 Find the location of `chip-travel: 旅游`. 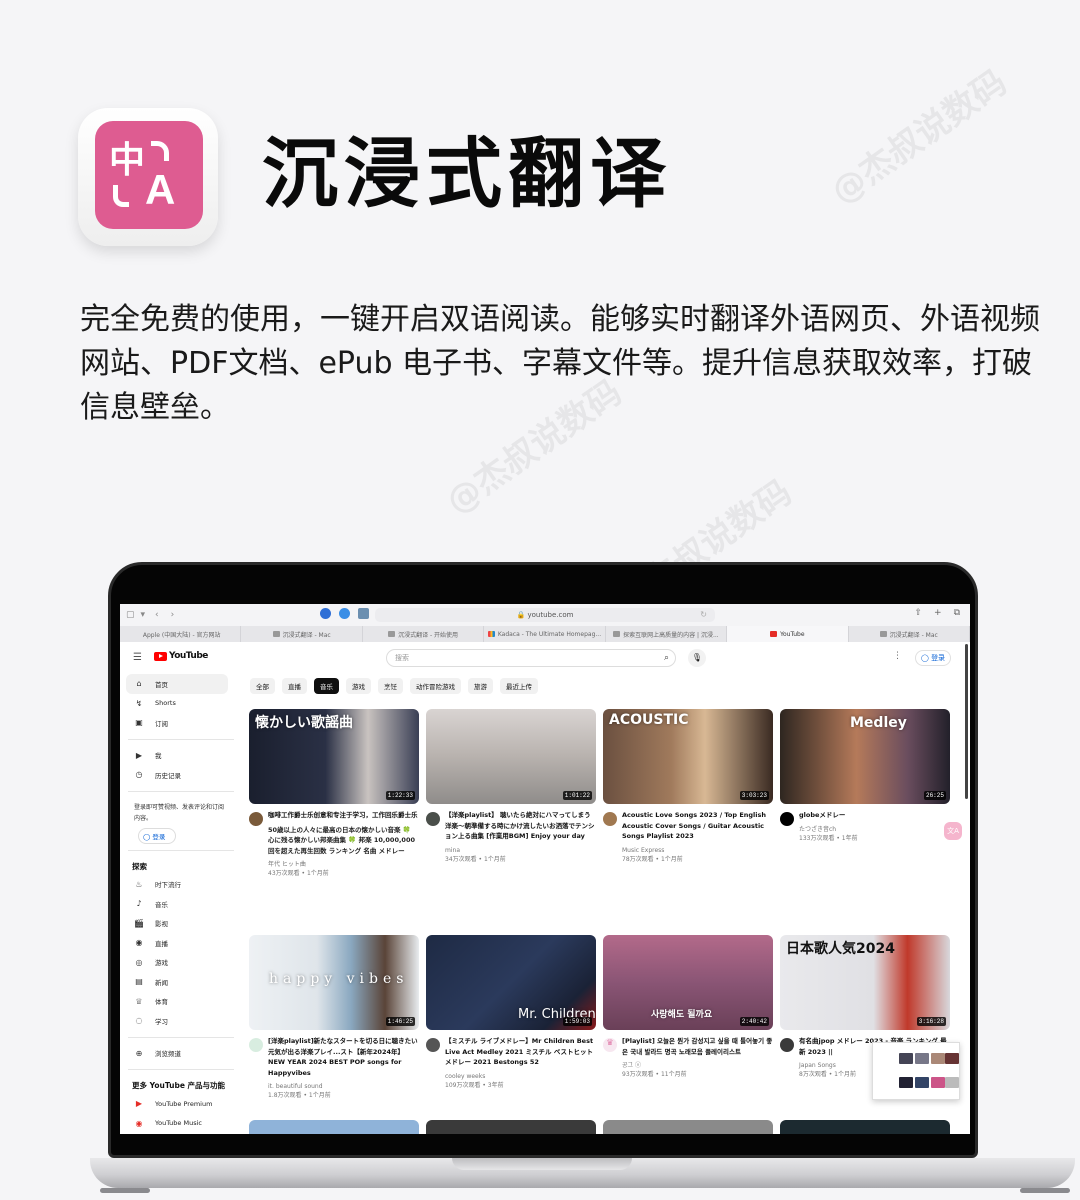

chip-travel: 旅游 is located at coordinates (480, 686).